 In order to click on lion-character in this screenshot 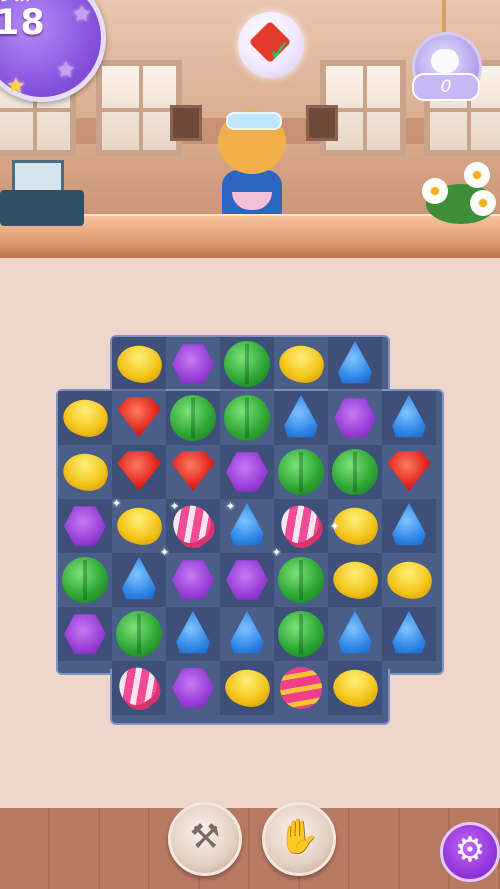, I will do `click(252, 158)`.